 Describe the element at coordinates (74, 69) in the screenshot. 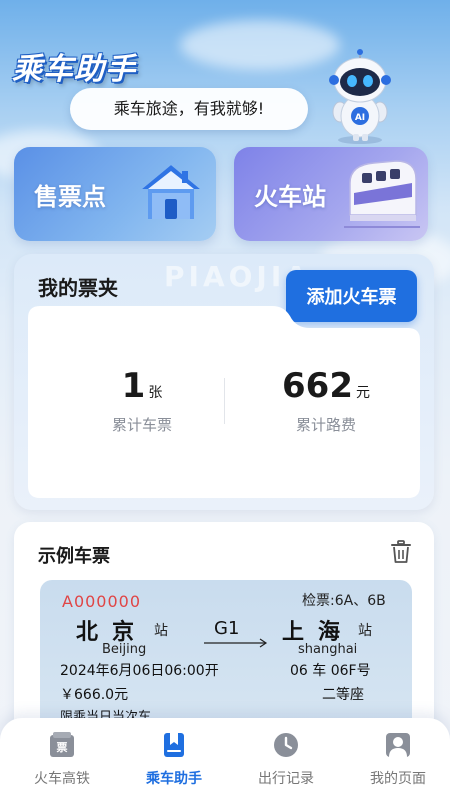

I see `app-title: 乘车助手` at that location.